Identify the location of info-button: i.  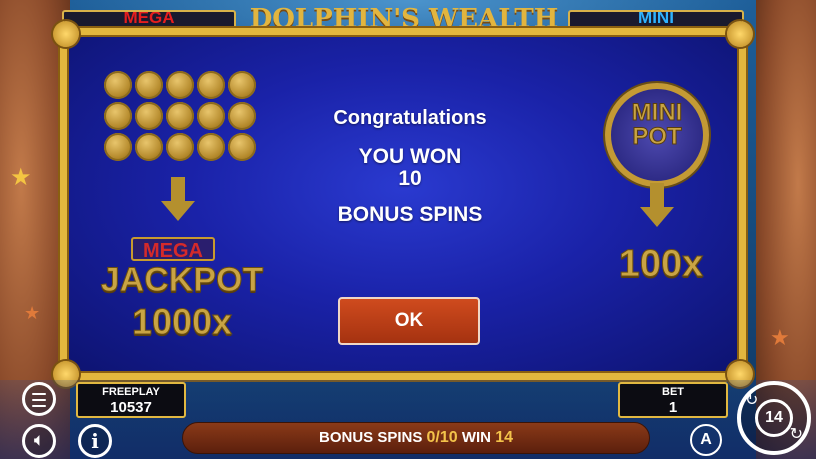
(95, 441).